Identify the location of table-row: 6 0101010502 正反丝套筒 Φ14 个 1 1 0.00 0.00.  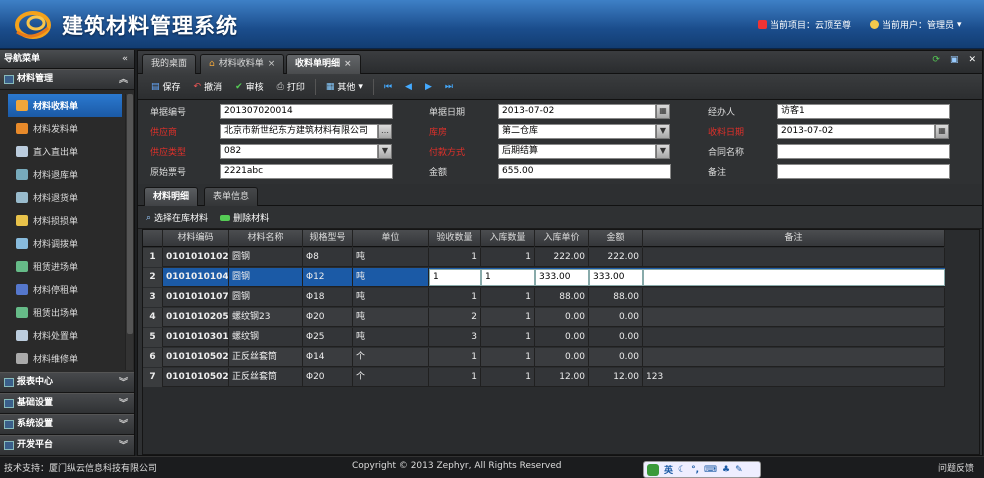
(544, 357).